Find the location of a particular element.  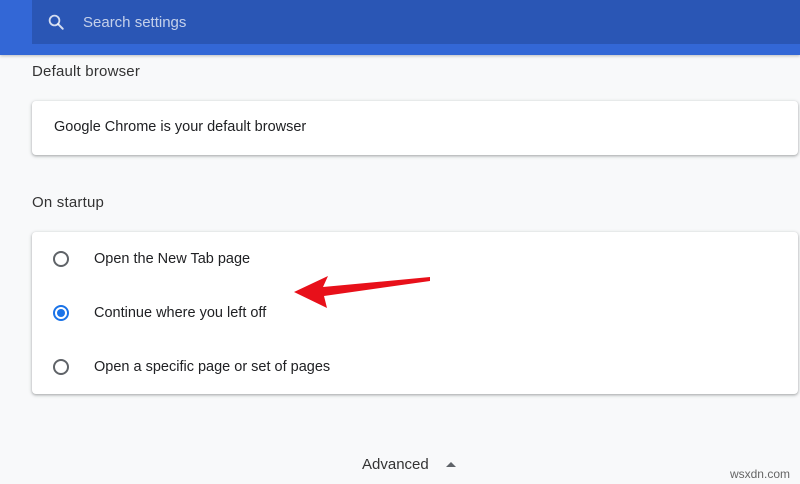

advanced-toggle: Advanced is located at coordinates (409, 464).